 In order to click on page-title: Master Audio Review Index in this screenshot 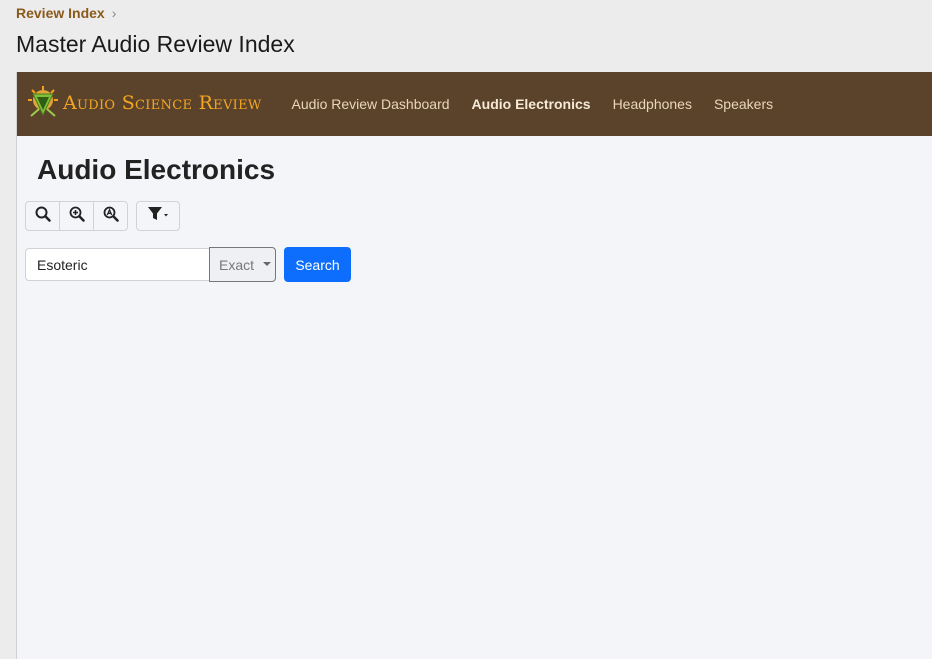, I will do `click(155, 44)`.